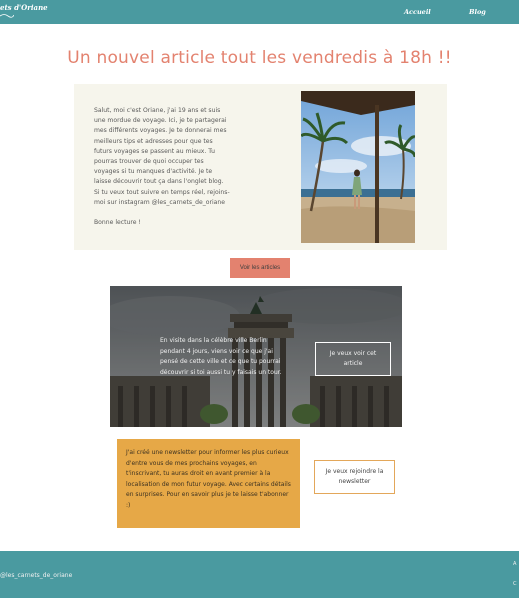 Image resolution: width=519 pixels, height=598 pixels. What do you see at coordinates (7, 16) in the screenshot?
I see `logo-swirl-icon` at bounding box center [7, 16].